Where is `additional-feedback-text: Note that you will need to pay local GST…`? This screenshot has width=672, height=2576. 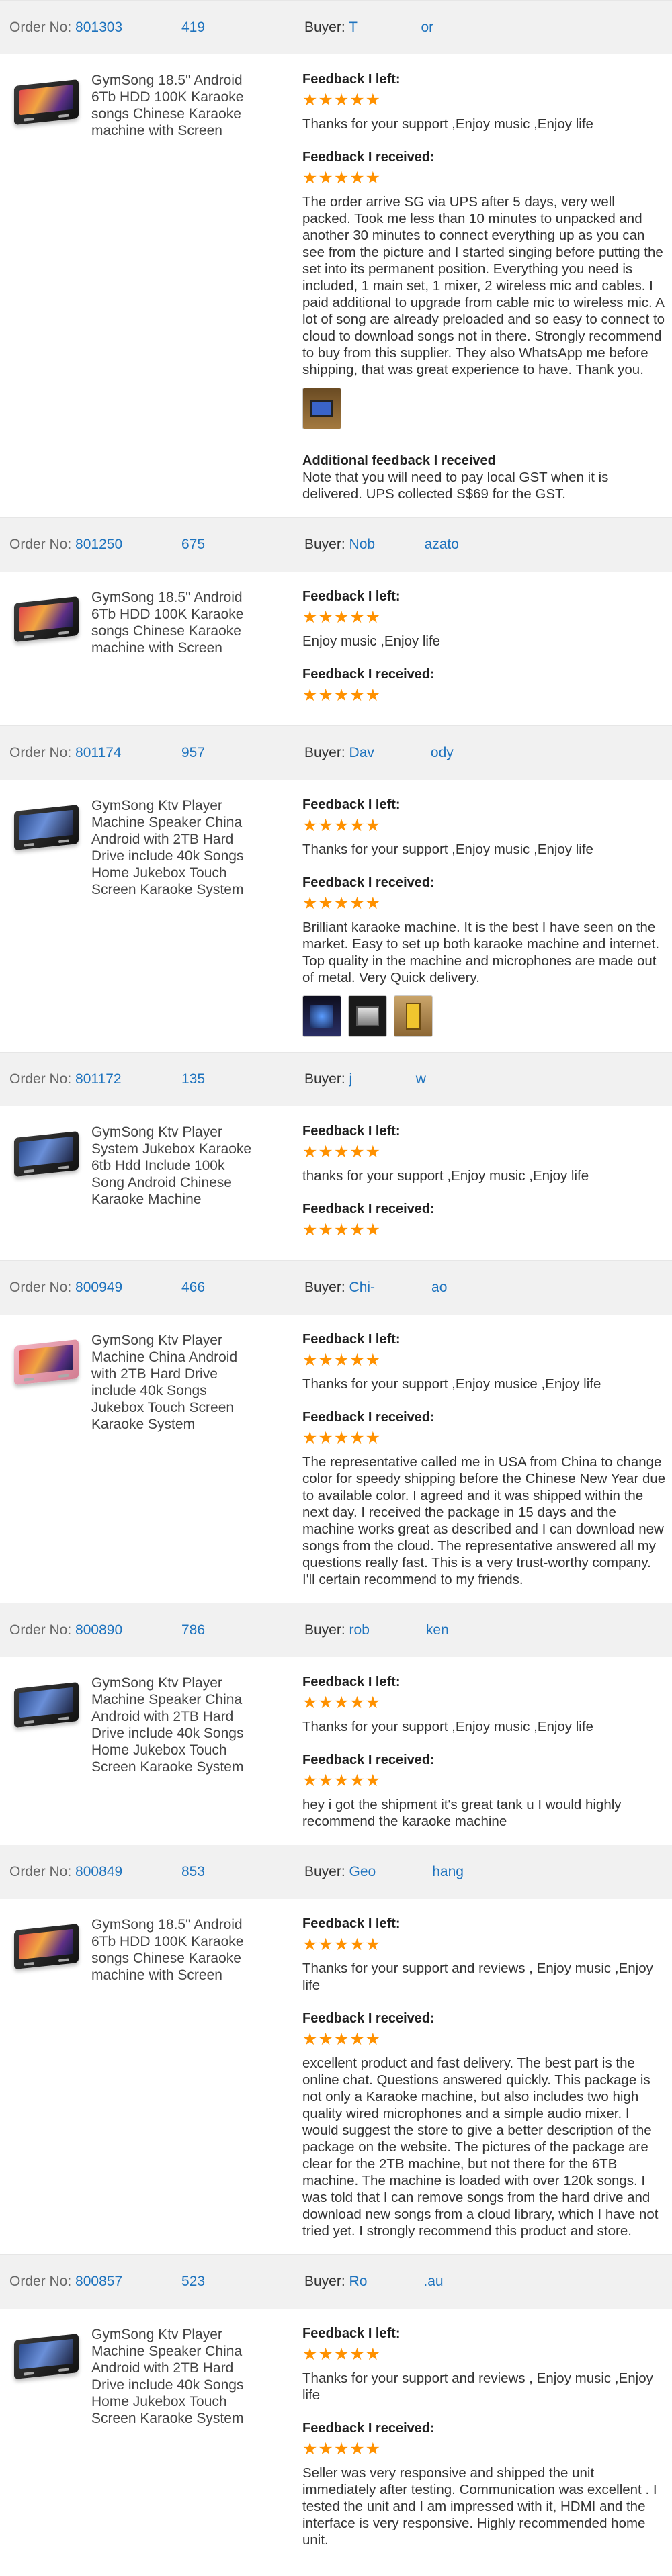 additional-feedback-text: Note that you will need to pay local GST… is located at coordinates (456, 486).